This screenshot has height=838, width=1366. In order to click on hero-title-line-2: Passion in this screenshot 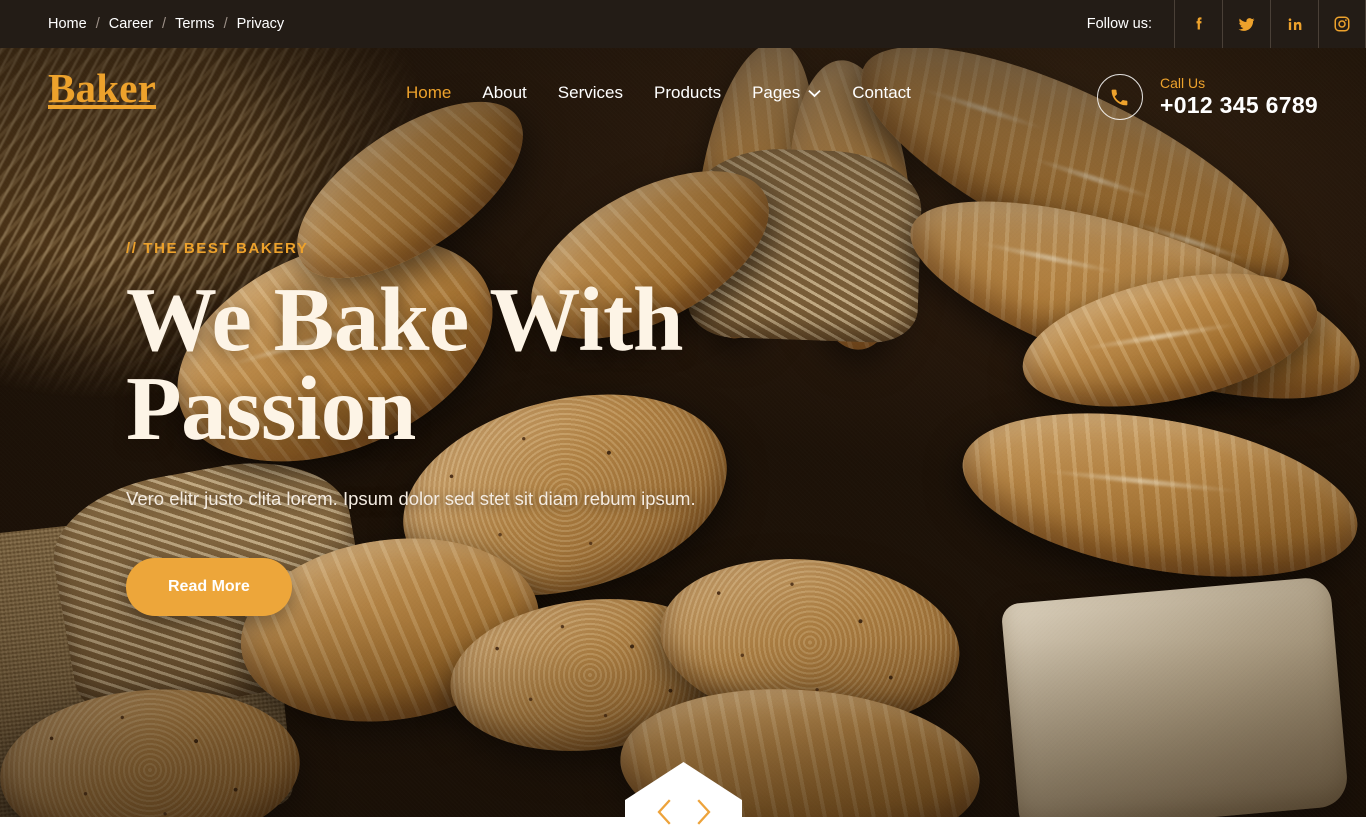, I will do `click(271, 409)`.